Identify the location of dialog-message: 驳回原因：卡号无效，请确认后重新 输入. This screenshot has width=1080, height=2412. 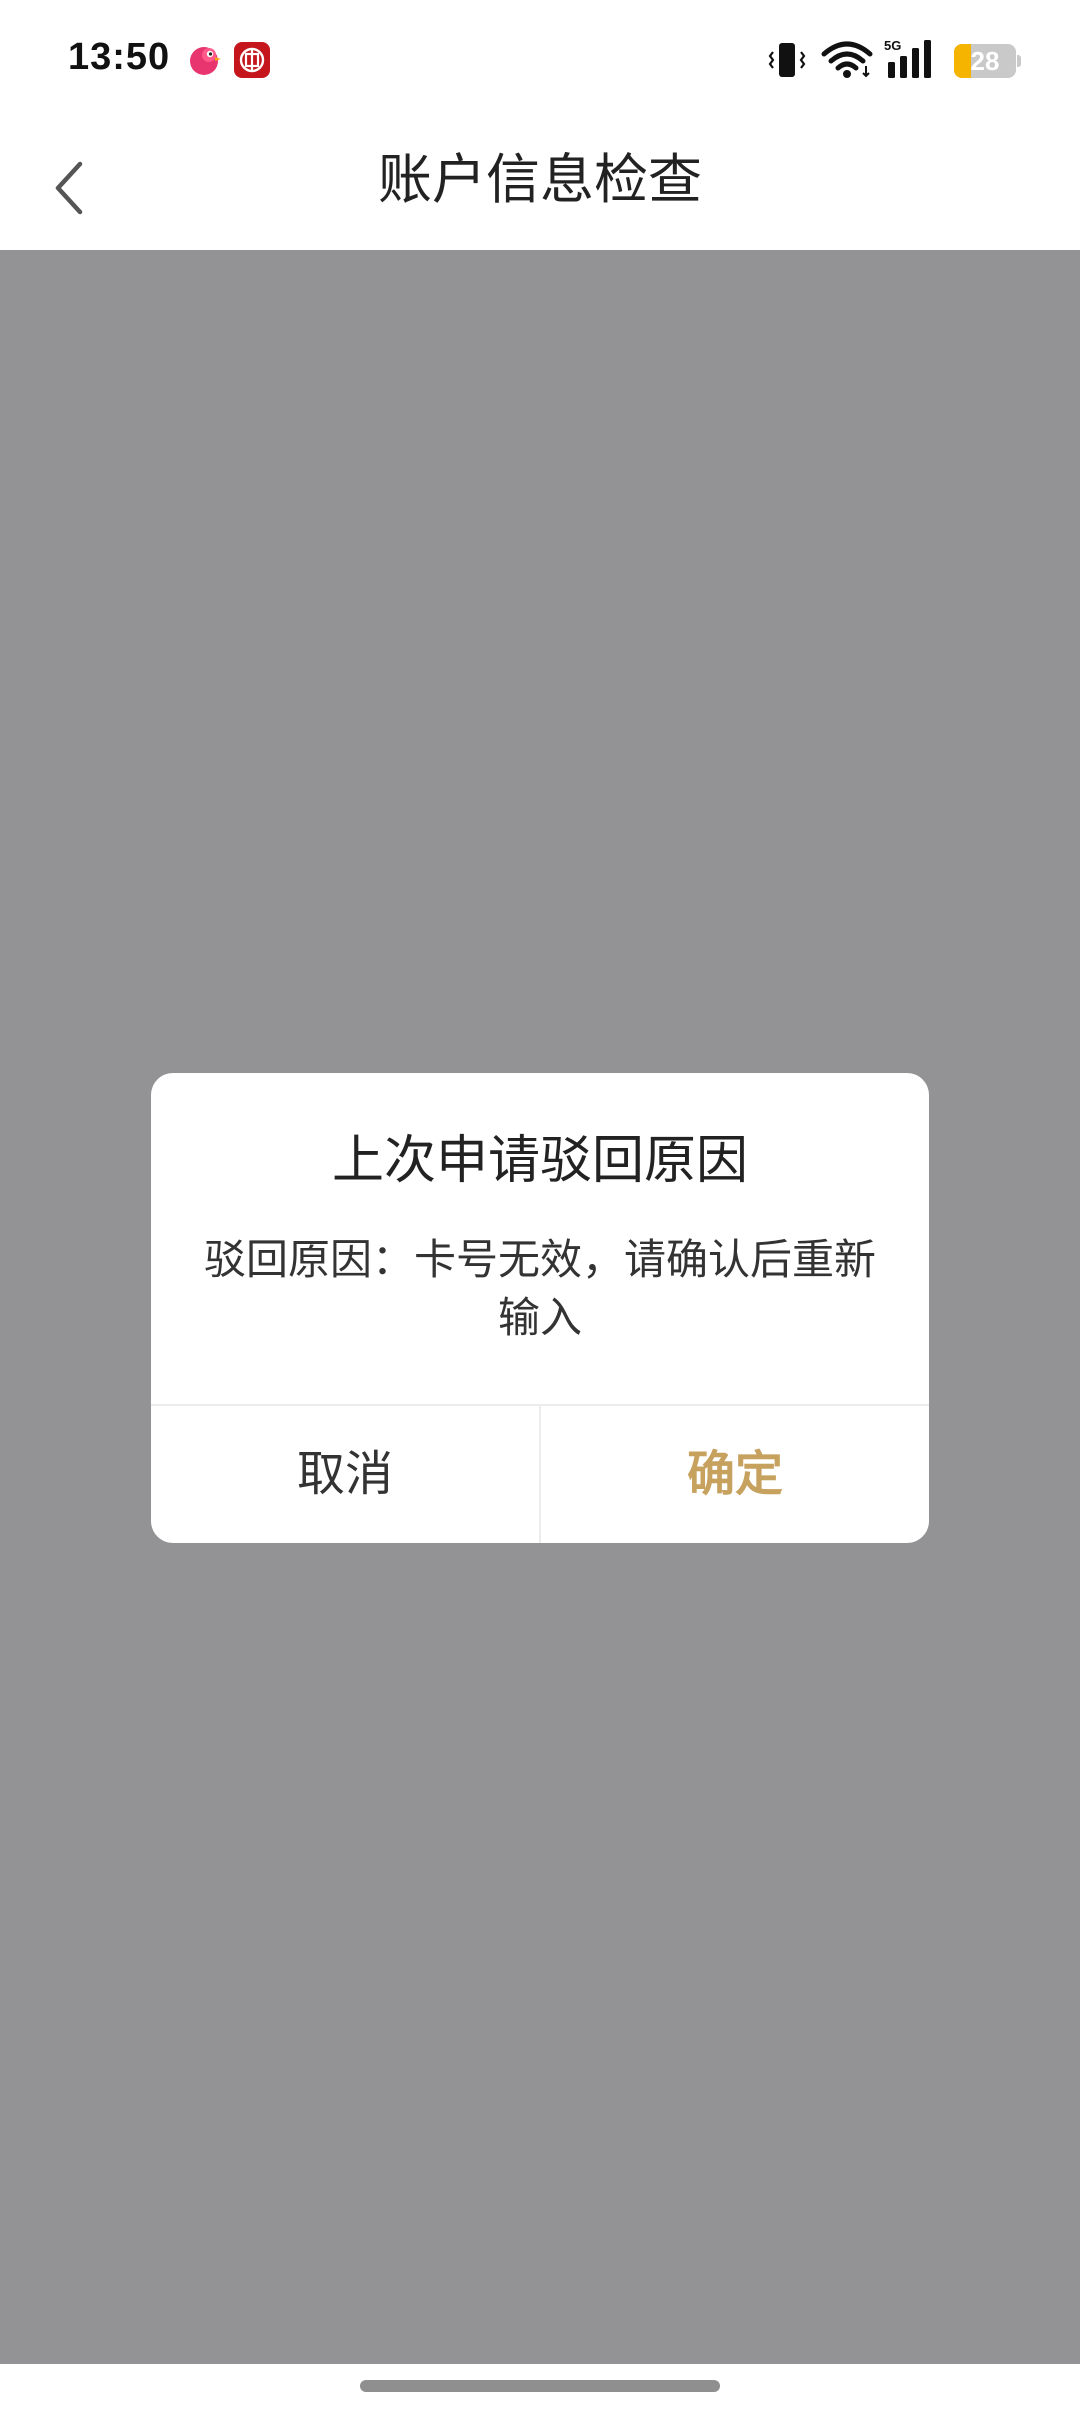
(540, 1289).